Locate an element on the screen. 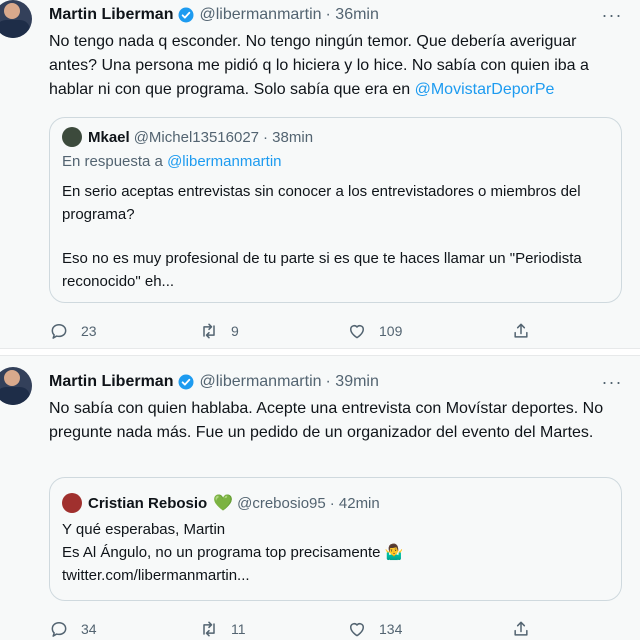  reply-to-prefix: En respuesta a is located at coordinates (112, 161).